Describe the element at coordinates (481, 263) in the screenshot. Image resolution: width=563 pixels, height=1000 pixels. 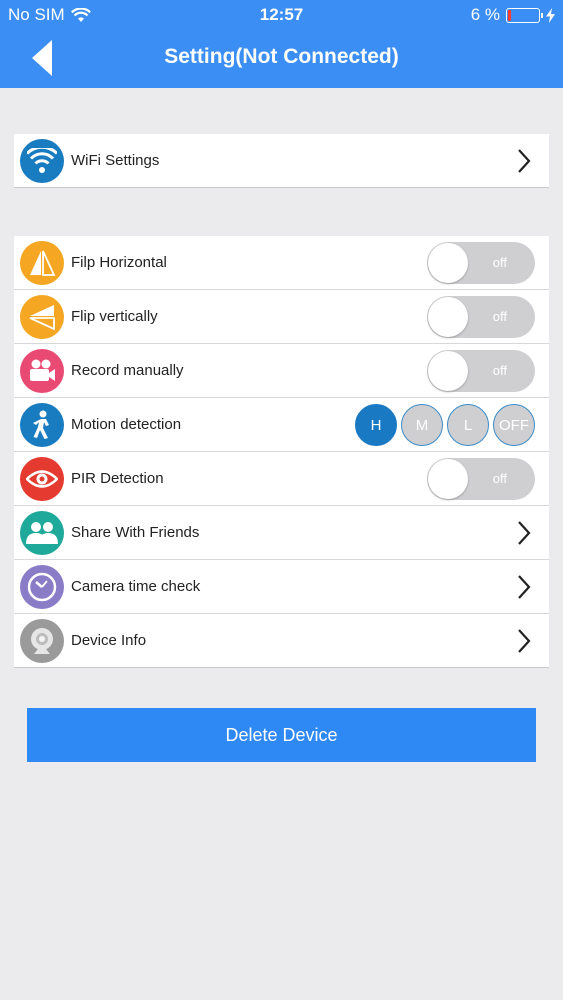
I see `flip-horizontal-toggle: off` at that location.